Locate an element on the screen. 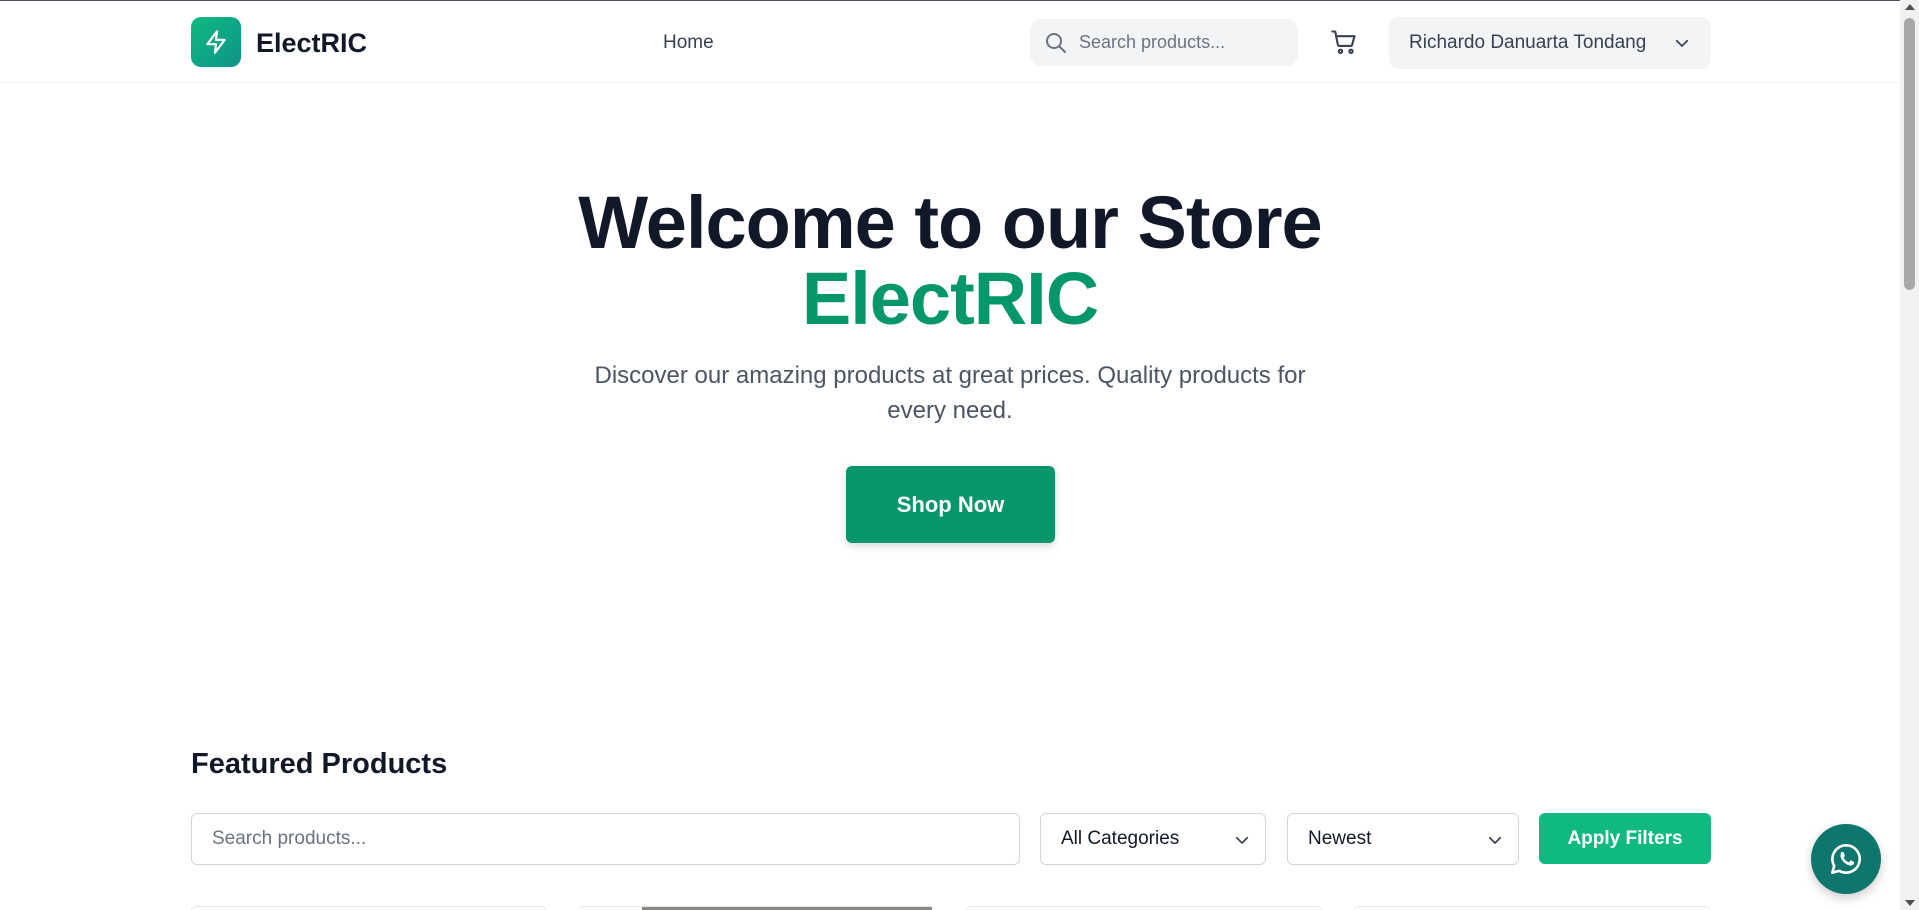  category-select: All Categories is located at coordinates (1153, 839).